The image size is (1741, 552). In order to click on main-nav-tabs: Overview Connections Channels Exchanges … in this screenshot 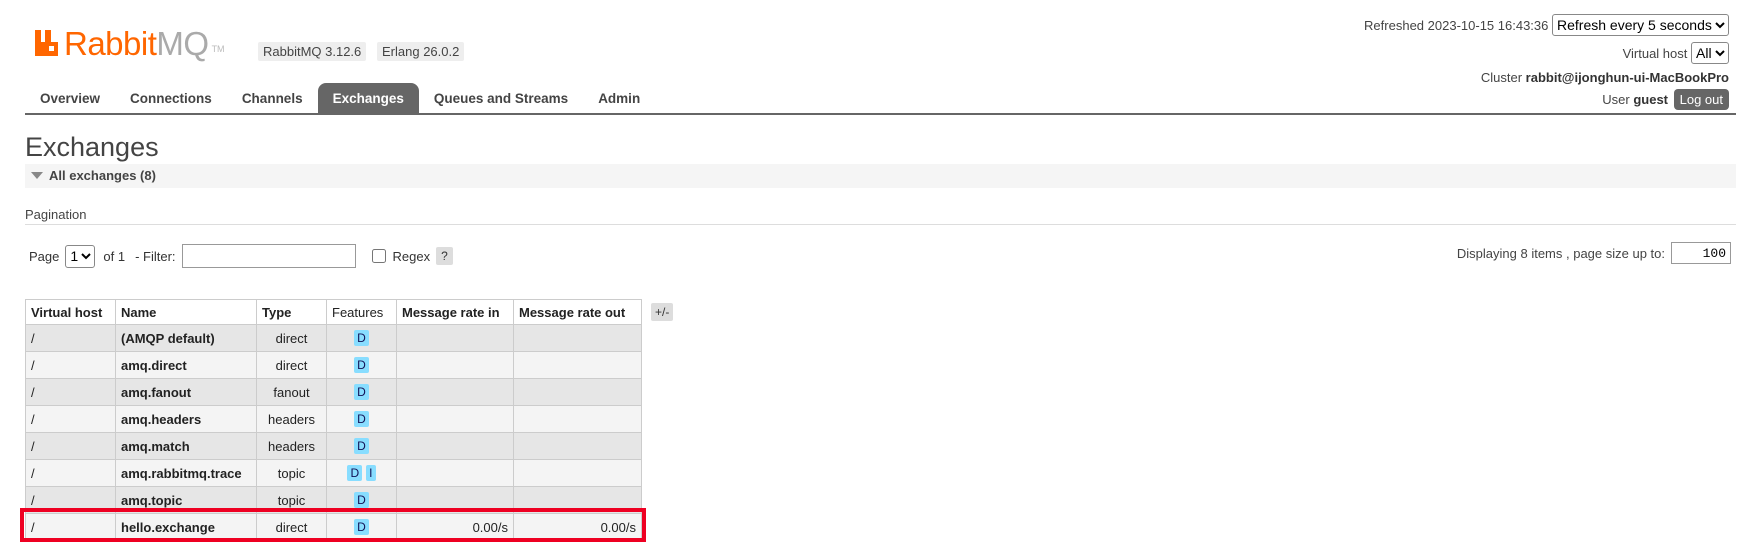, I will do `click(340, 98)`.